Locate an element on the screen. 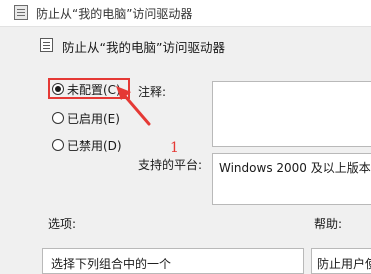 The height and width of the screenshot is (274, 371). window-title: 防止从“我的电脑”访问驱动器 is located at coordinates (114, 14).